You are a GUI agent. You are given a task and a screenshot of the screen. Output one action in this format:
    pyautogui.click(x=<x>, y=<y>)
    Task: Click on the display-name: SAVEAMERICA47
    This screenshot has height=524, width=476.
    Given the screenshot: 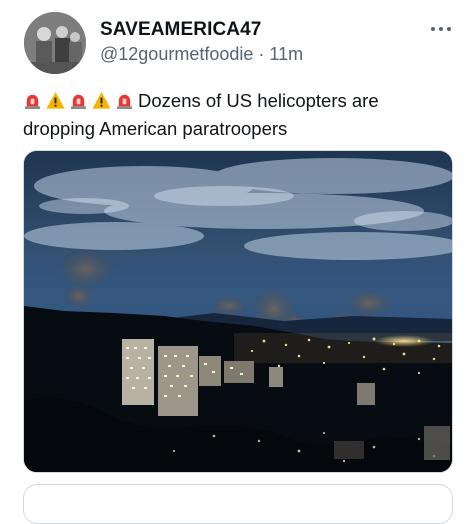 What is the action you would take?
    pyautogui.click(x=180, y=30)
    